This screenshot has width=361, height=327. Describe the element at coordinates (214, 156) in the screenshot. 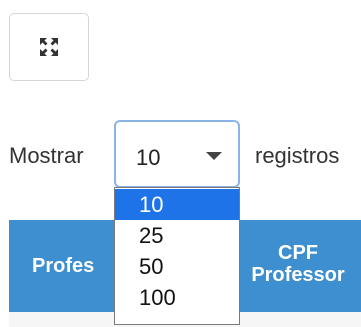

I see `chevron-down-icon` at that location.